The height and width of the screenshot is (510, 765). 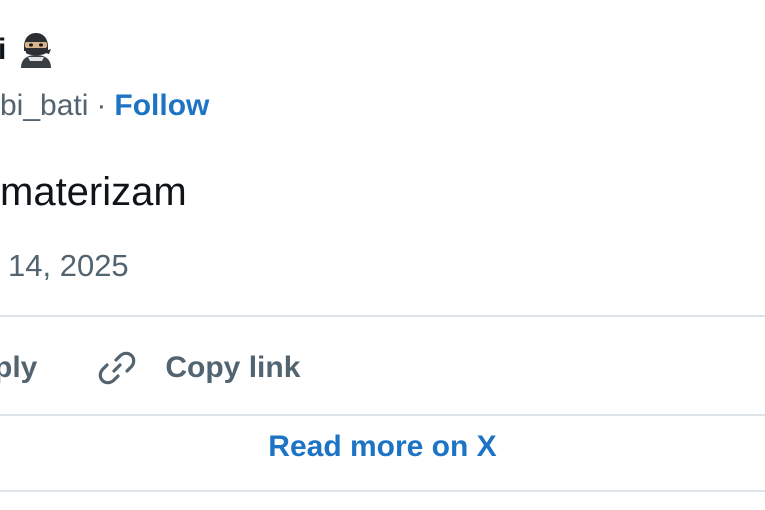 I want to click on author-handle-row: bi_bati · Follow, so click(x=104, y=106).